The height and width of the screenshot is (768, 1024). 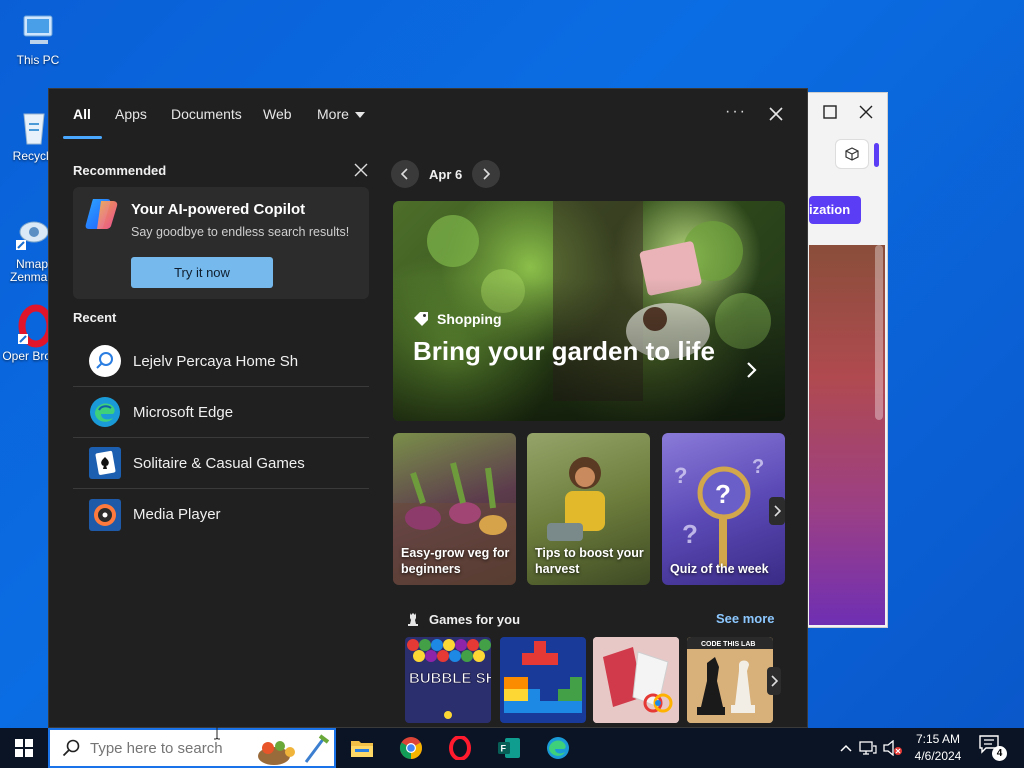 What do you see at coordinates (736, 112) in the screenshot?
I see `more-options-button: ···` at bounding box center [736, 112].